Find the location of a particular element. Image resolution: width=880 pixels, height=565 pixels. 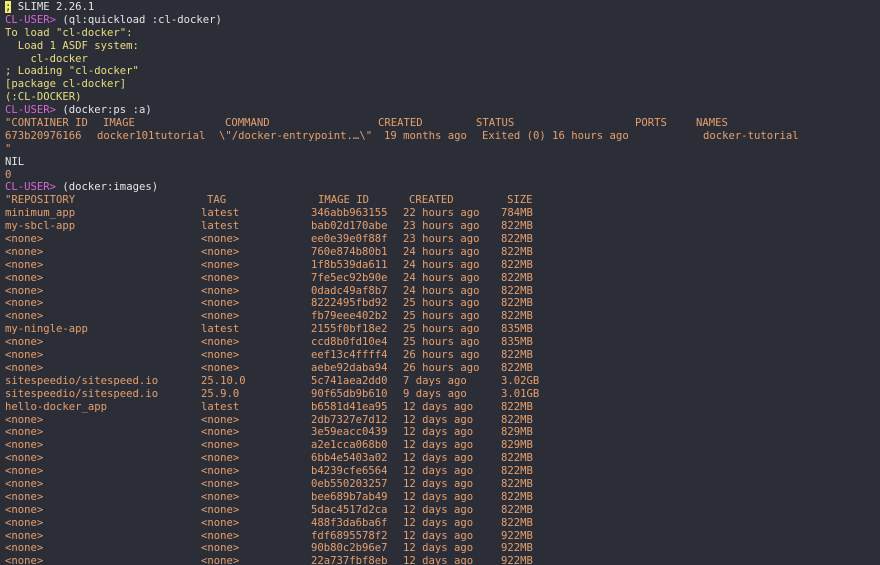

image-id: 6bb4e5403a02 is located at coordinates (349, 458).